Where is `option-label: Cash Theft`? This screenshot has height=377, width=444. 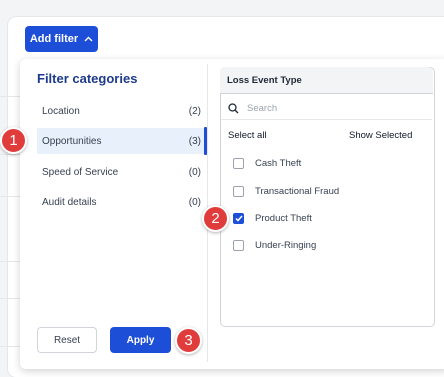 option-label: Cash Theft is located at coordinates (278, 163).